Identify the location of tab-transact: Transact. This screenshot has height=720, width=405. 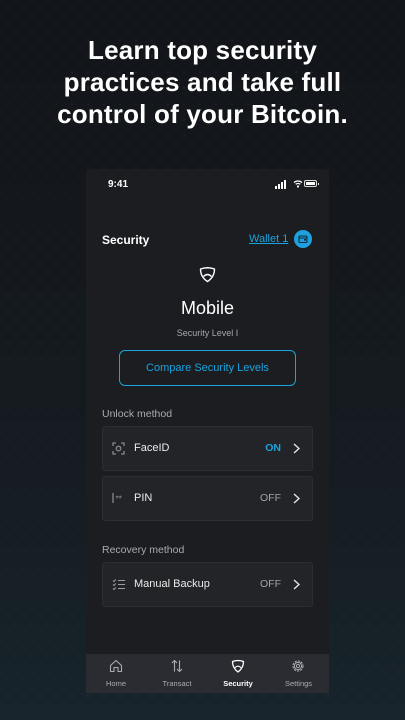
(177, 673).